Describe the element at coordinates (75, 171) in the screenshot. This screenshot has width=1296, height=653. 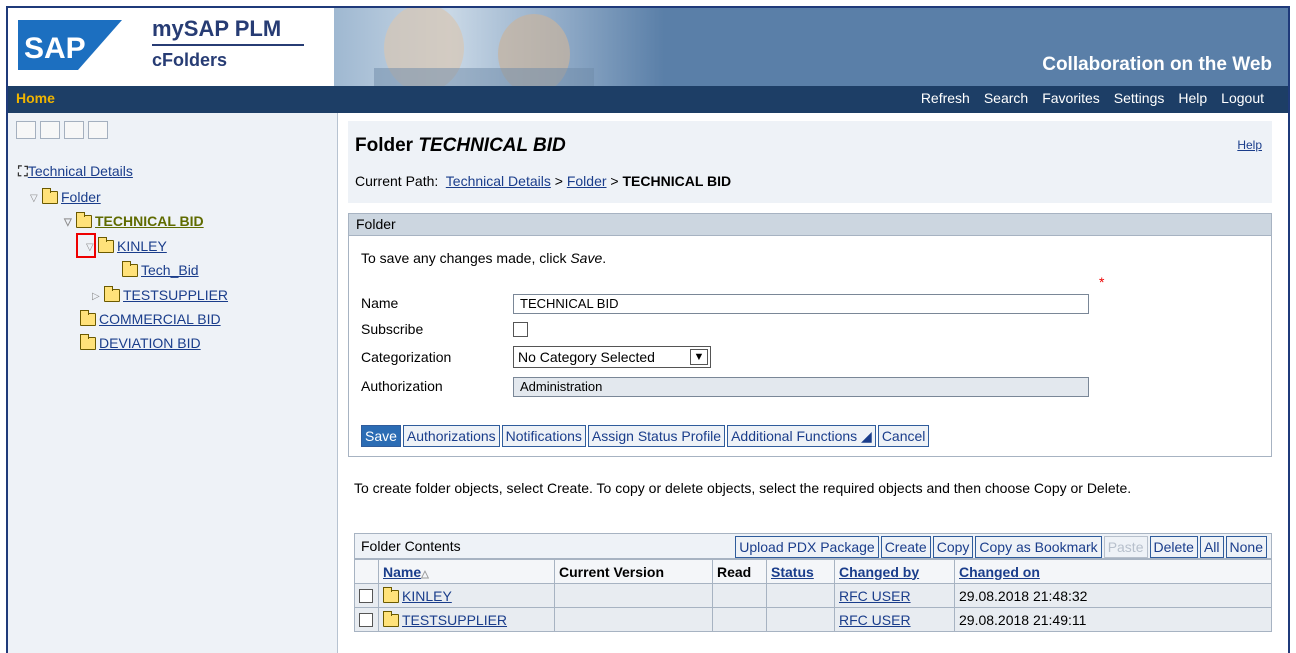
I see `tree-root: ⛶Technical Details` at that location.